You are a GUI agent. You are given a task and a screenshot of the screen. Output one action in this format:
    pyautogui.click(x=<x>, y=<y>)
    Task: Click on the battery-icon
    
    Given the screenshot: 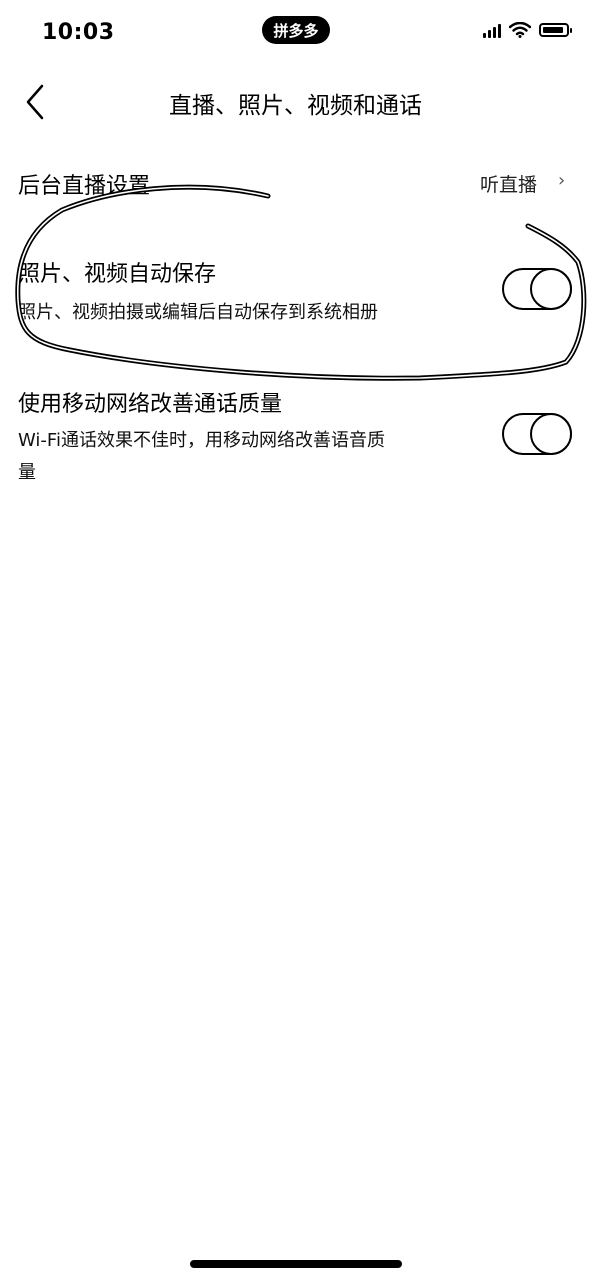 What is the action you would take?
    pyautogui.click(x=555, y=30)
    